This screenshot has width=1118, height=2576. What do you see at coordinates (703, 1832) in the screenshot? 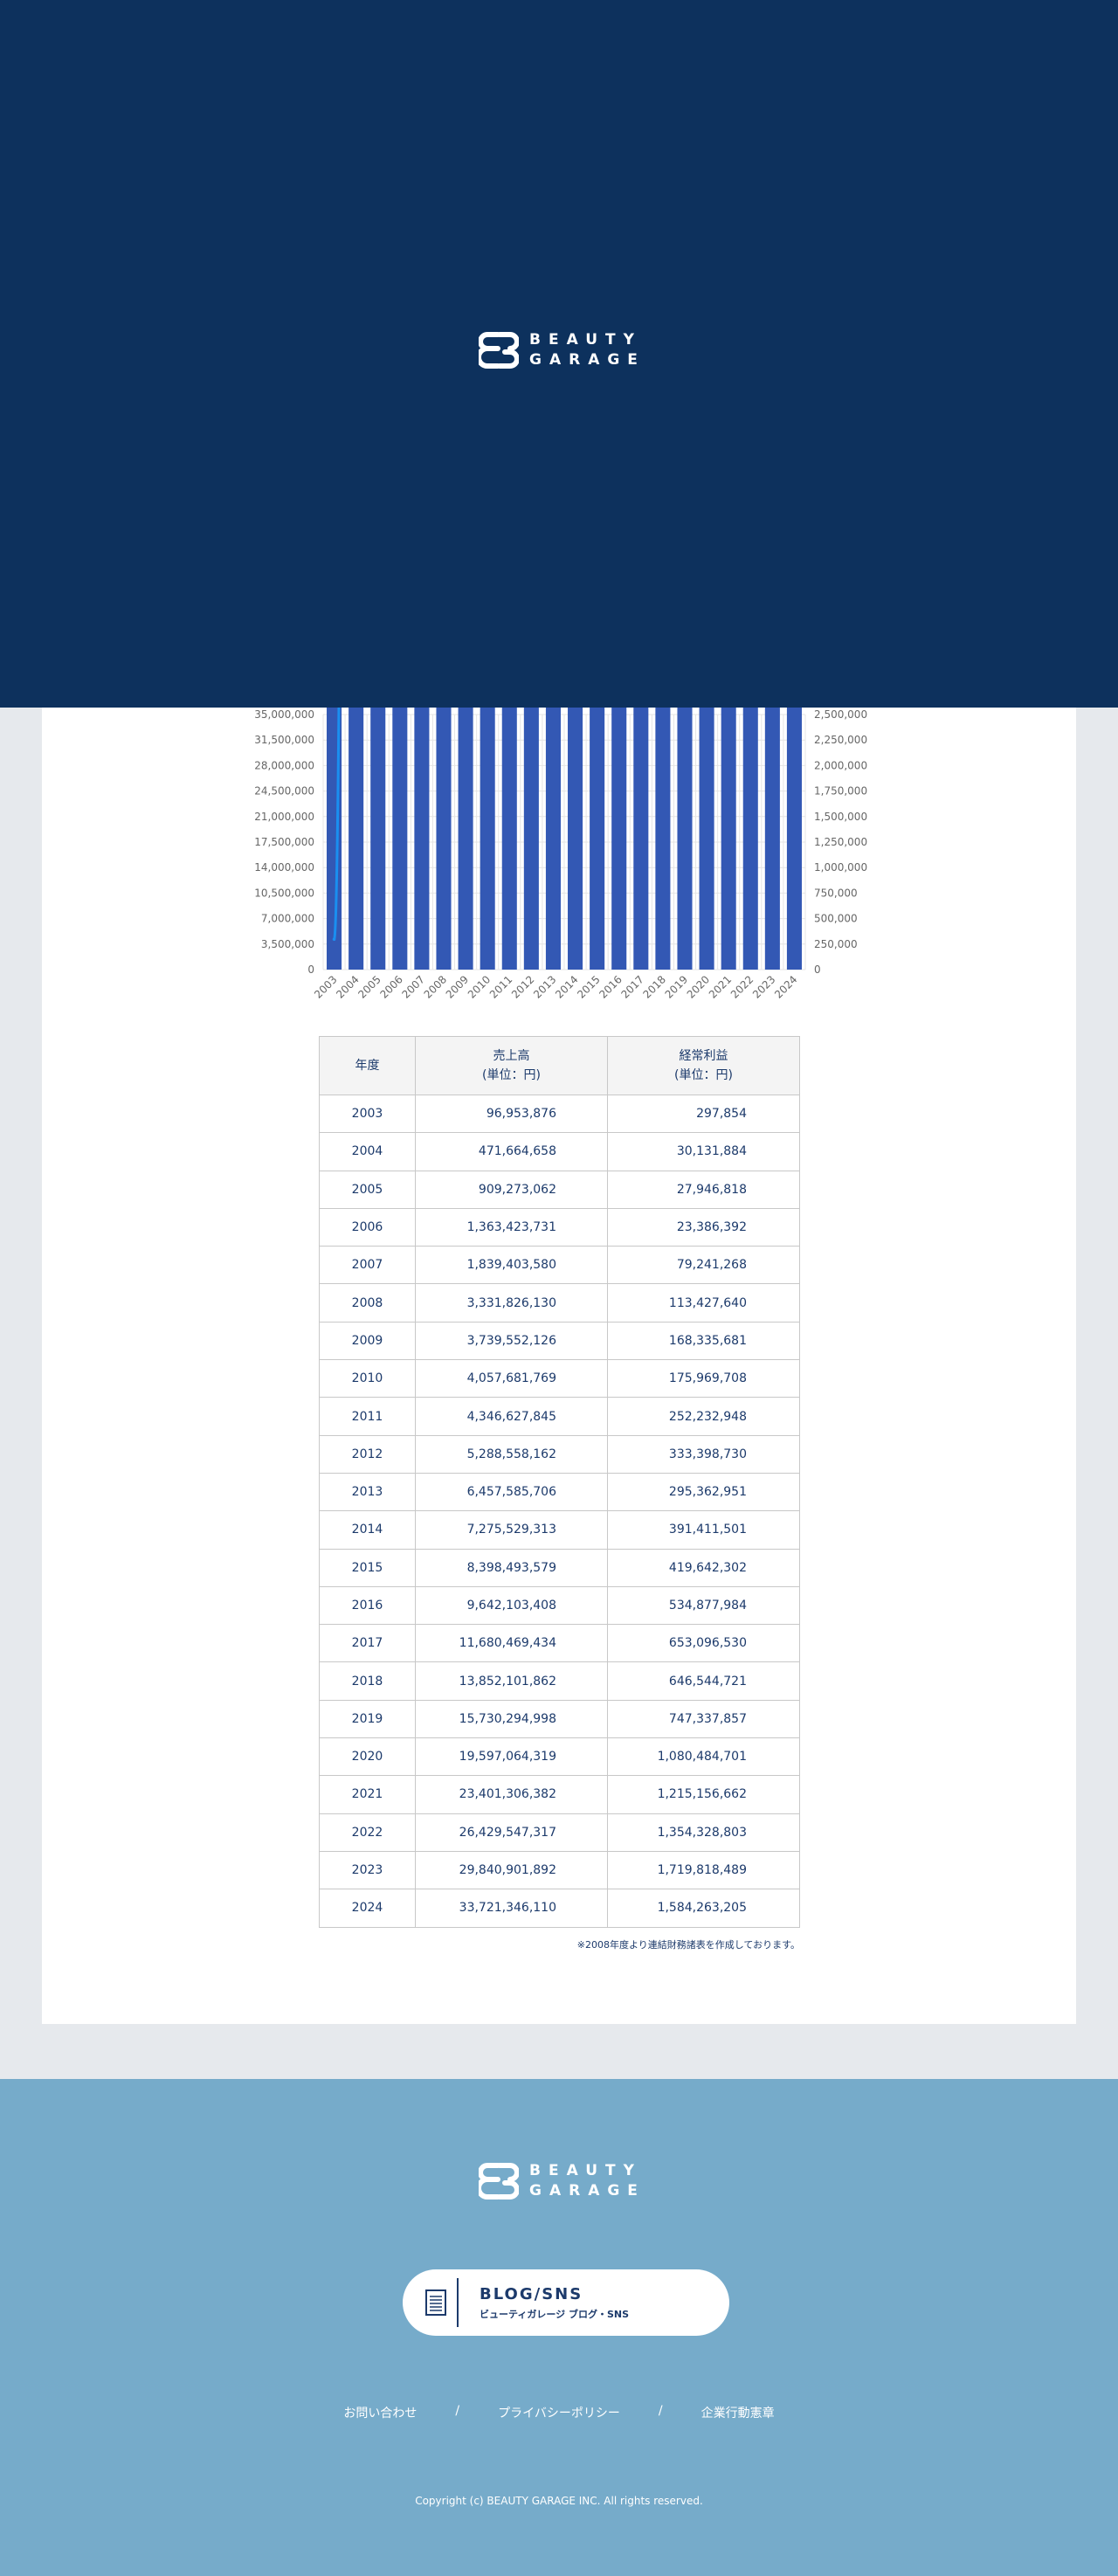
I see `profit-cell: 1,354,328,803` at bounding box center [703, 1832].